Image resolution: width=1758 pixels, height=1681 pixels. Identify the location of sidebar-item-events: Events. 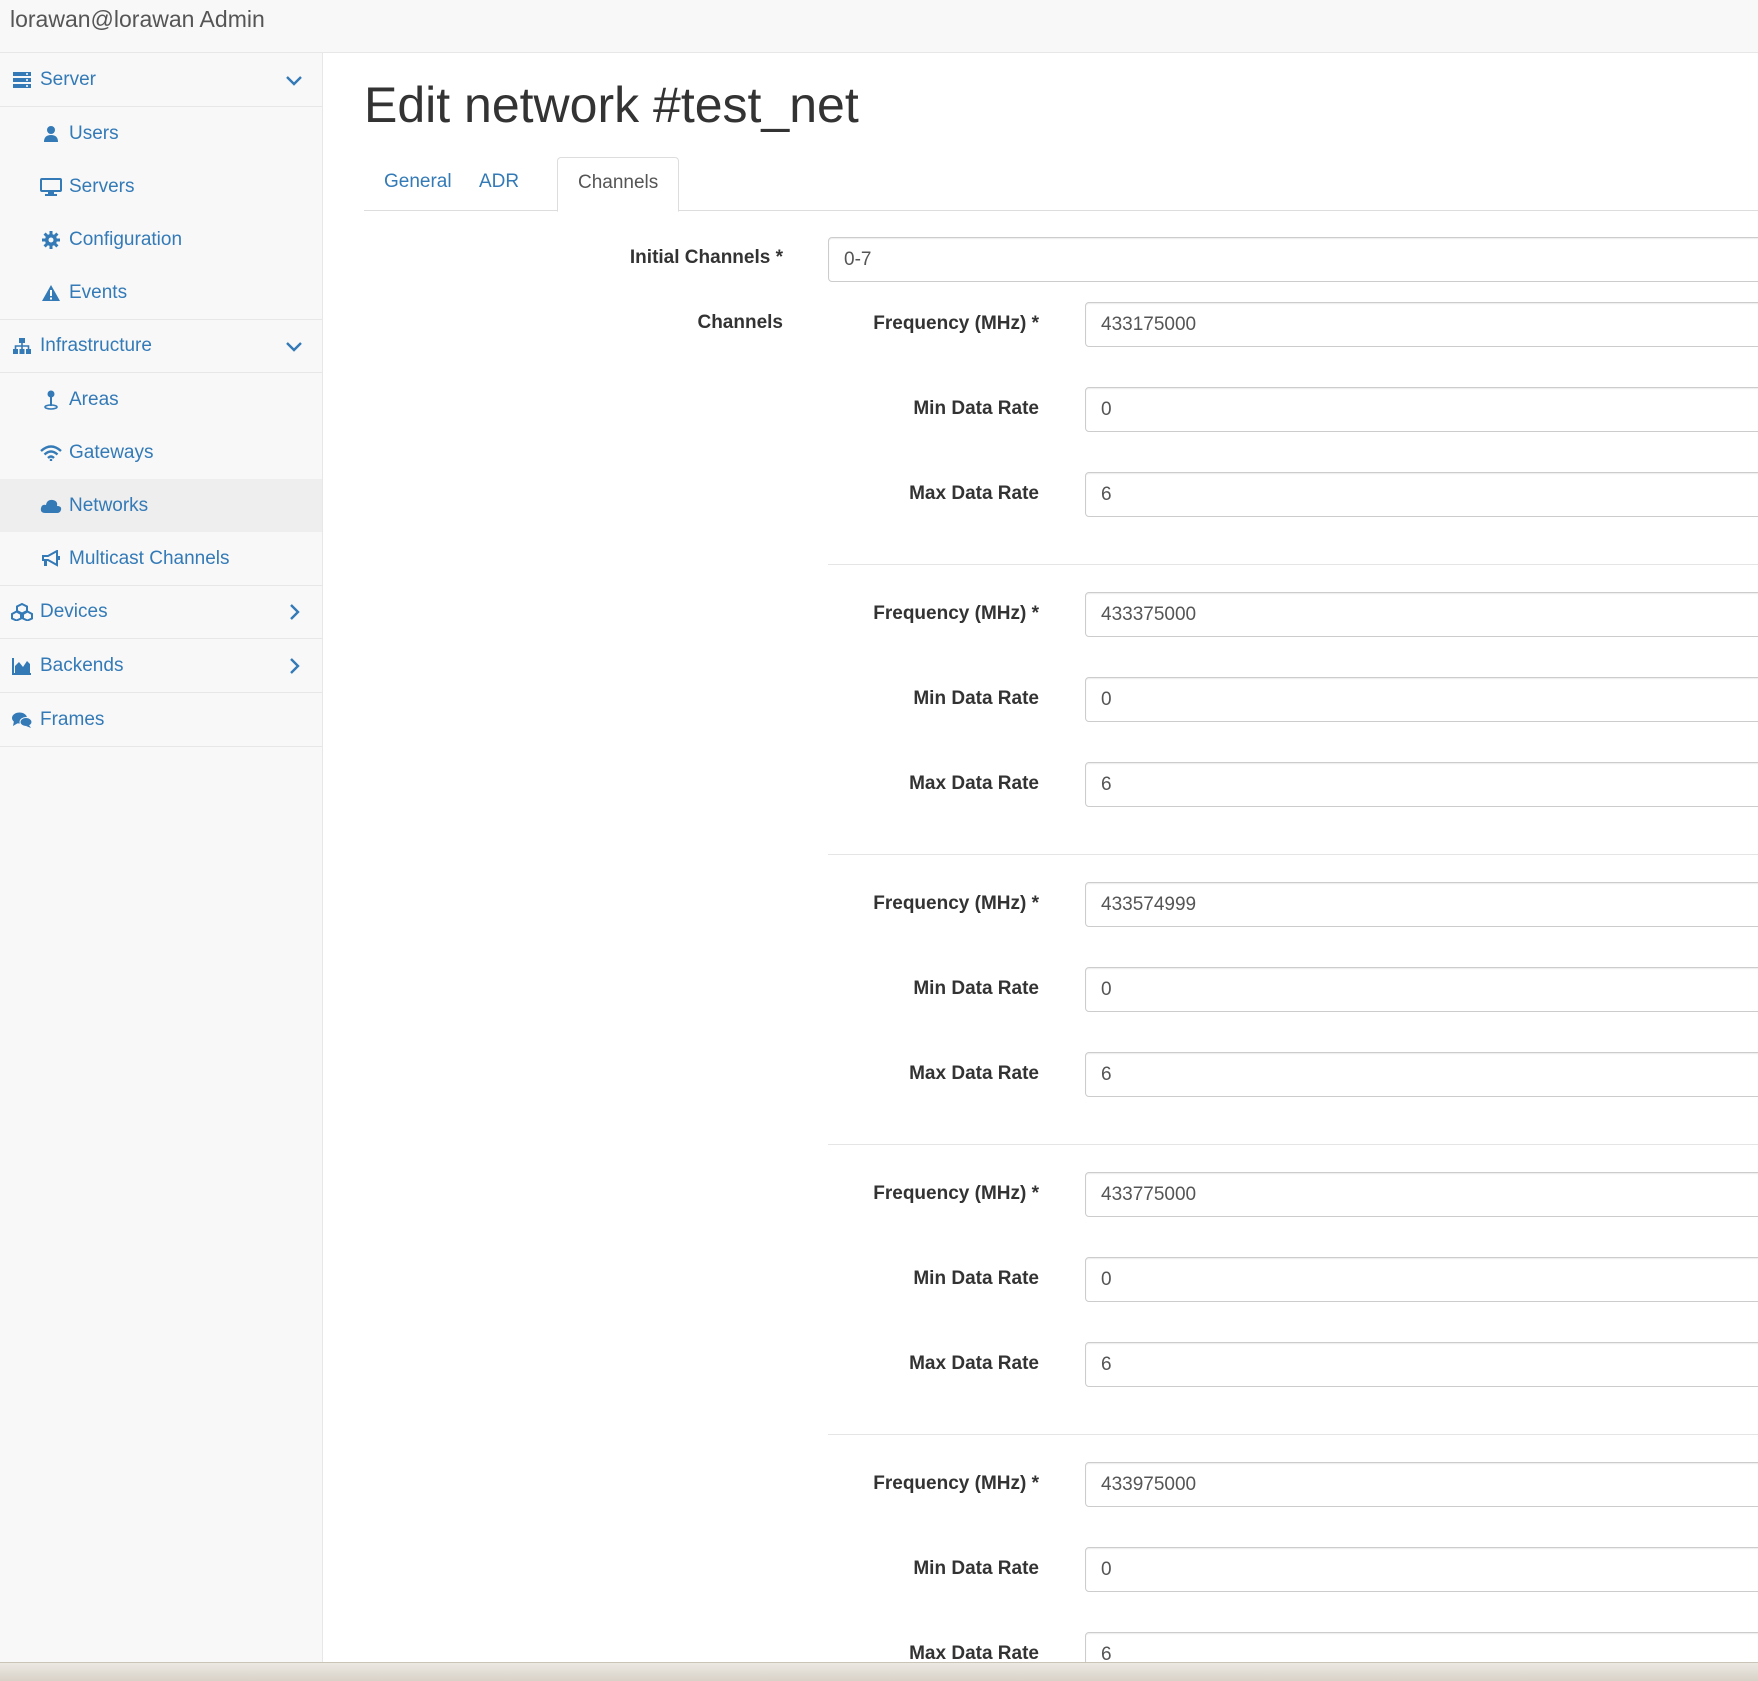
(161, 292).